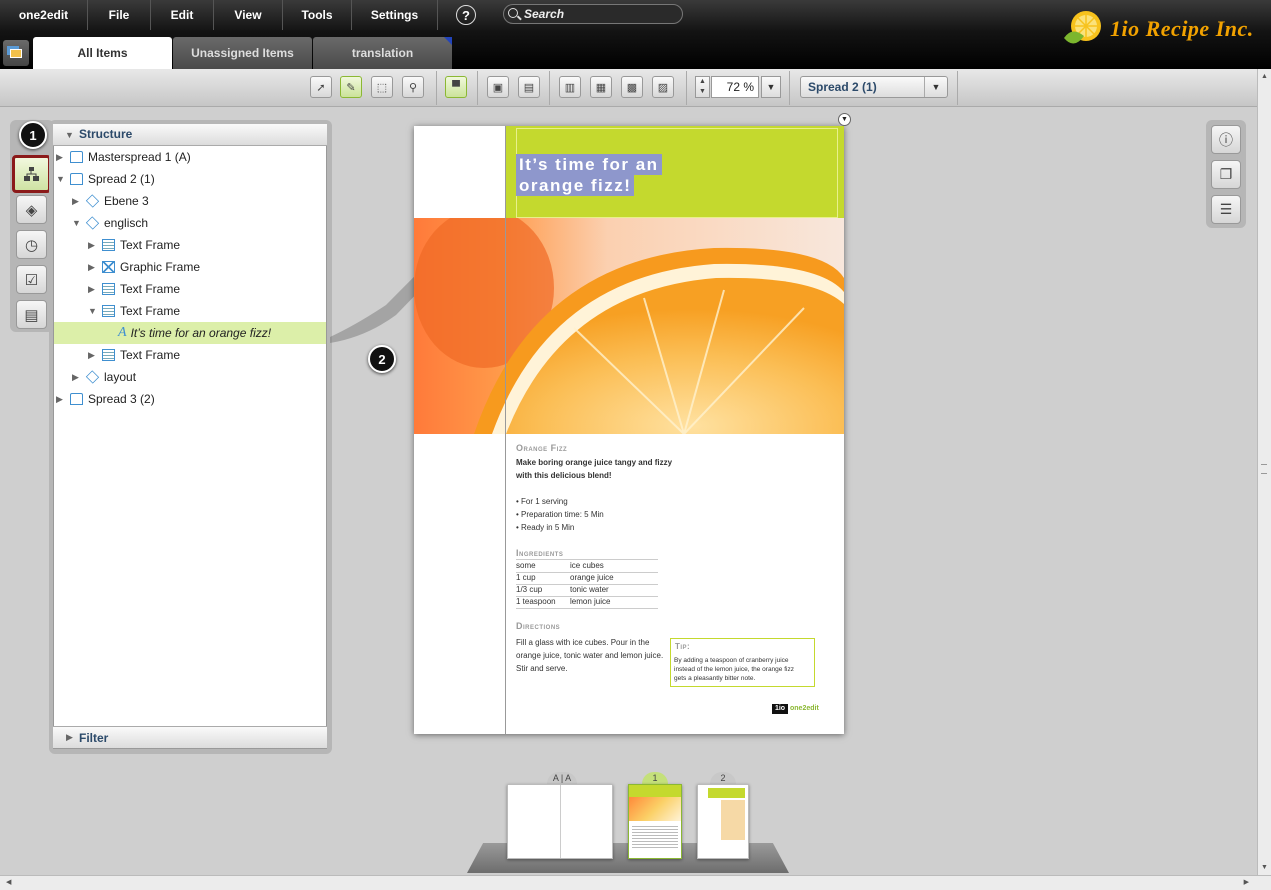 This screenshot has height=890, width=1271. What do you see at coordinates (190, 311) in the screenshot?
I see `tree-item: ▼ Text Frame` at bounding box center [190, 311].